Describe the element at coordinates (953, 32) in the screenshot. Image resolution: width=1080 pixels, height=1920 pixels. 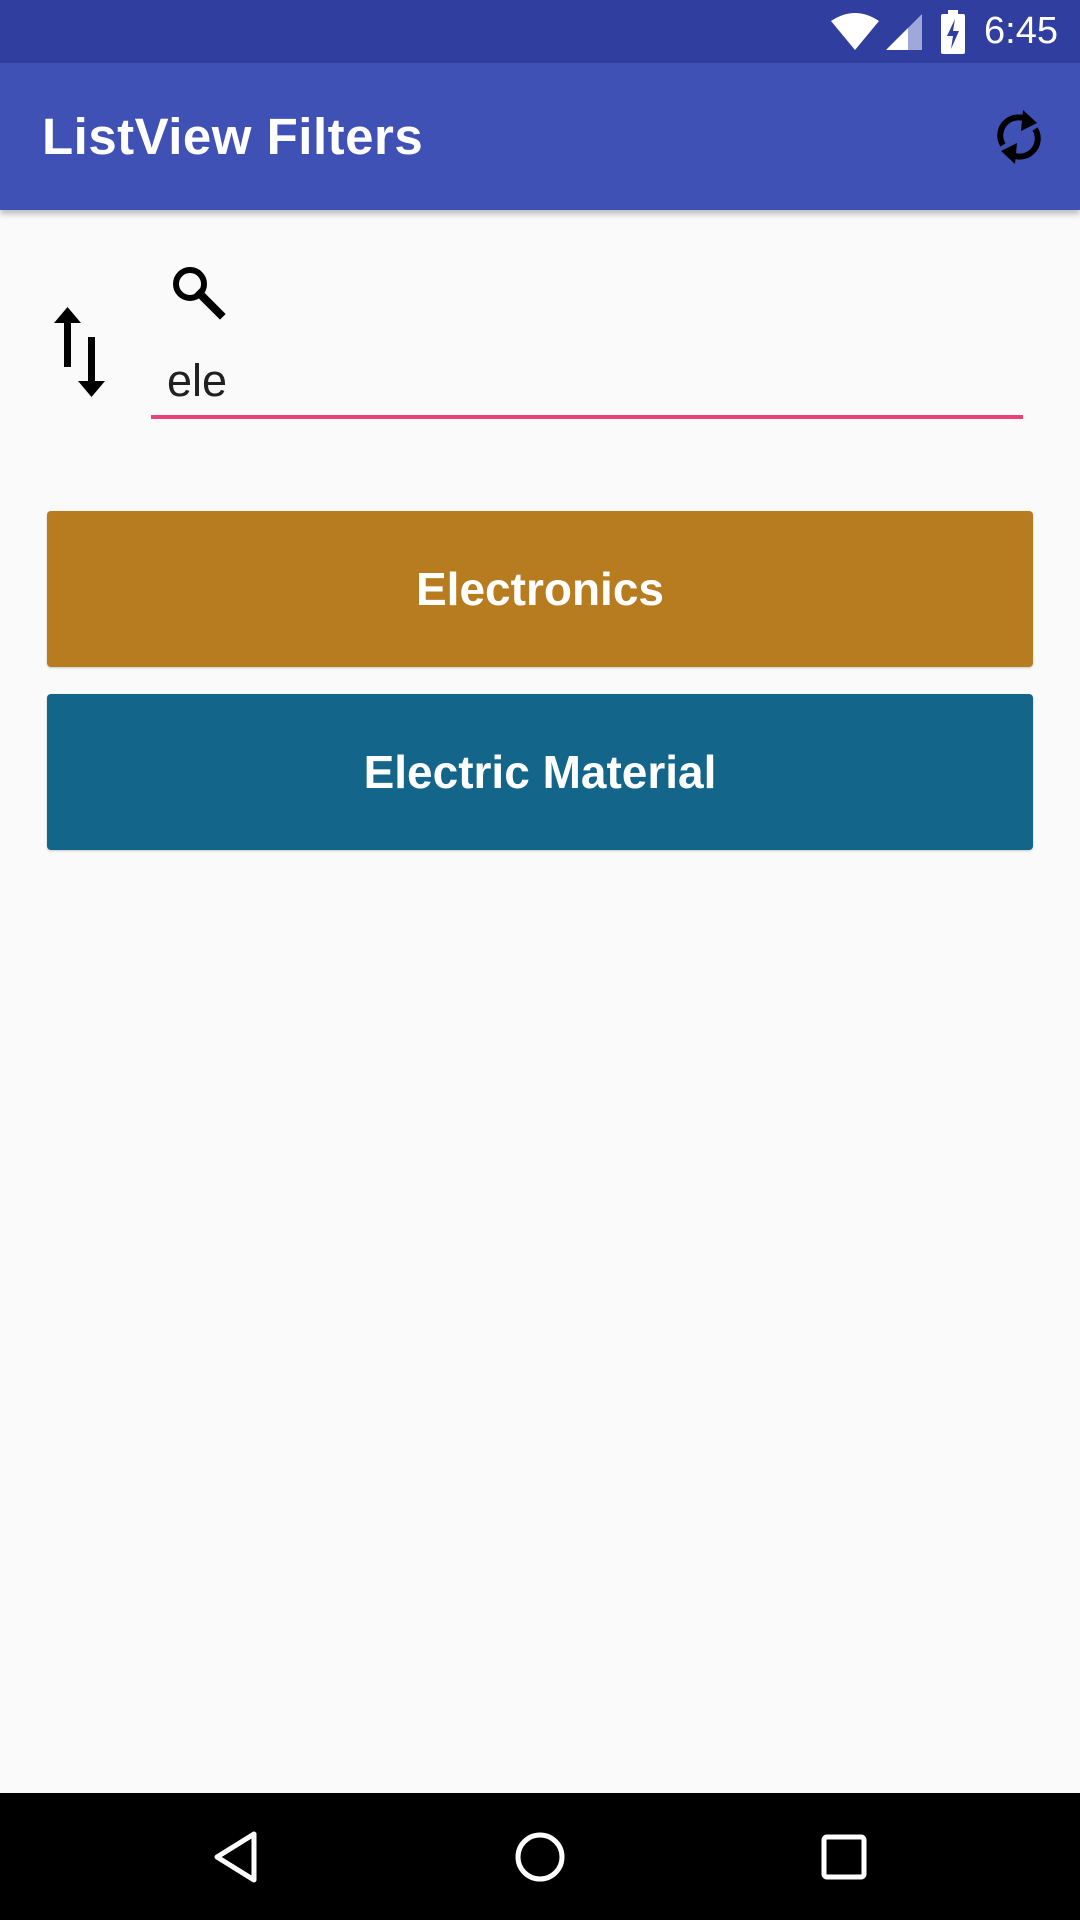
I see `battery-charging-icon` at that location.